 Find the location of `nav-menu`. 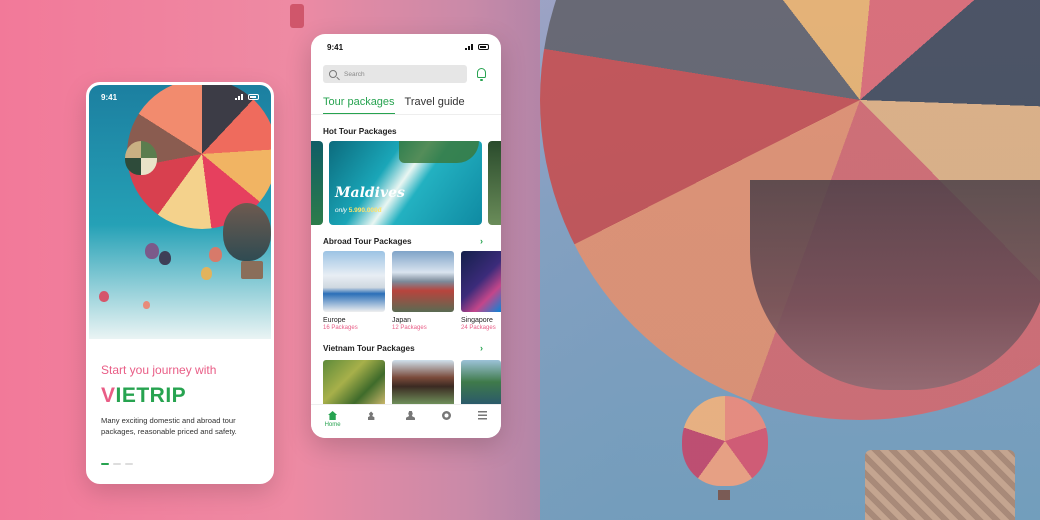

nav-menu is located at coordinates (483, 415).